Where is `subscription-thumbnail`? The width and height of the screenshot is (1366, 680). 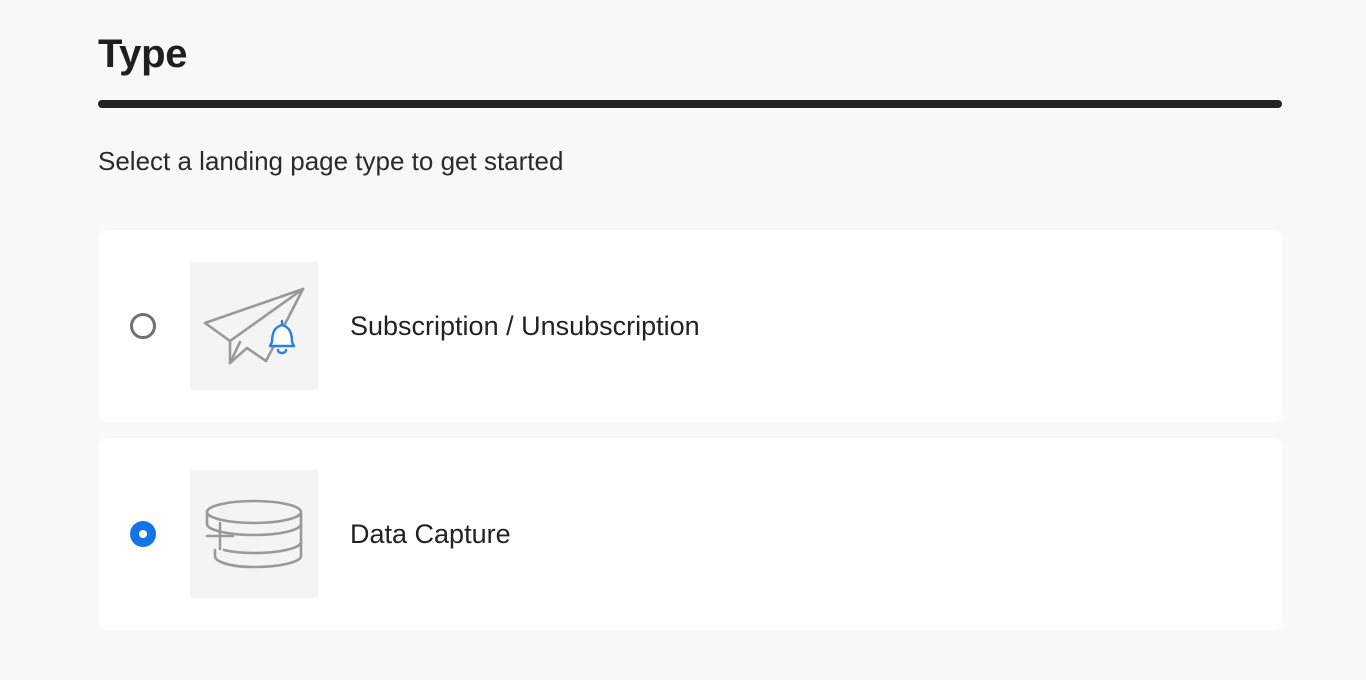 subscription-thumbnail is located at coordinates (254, 326).